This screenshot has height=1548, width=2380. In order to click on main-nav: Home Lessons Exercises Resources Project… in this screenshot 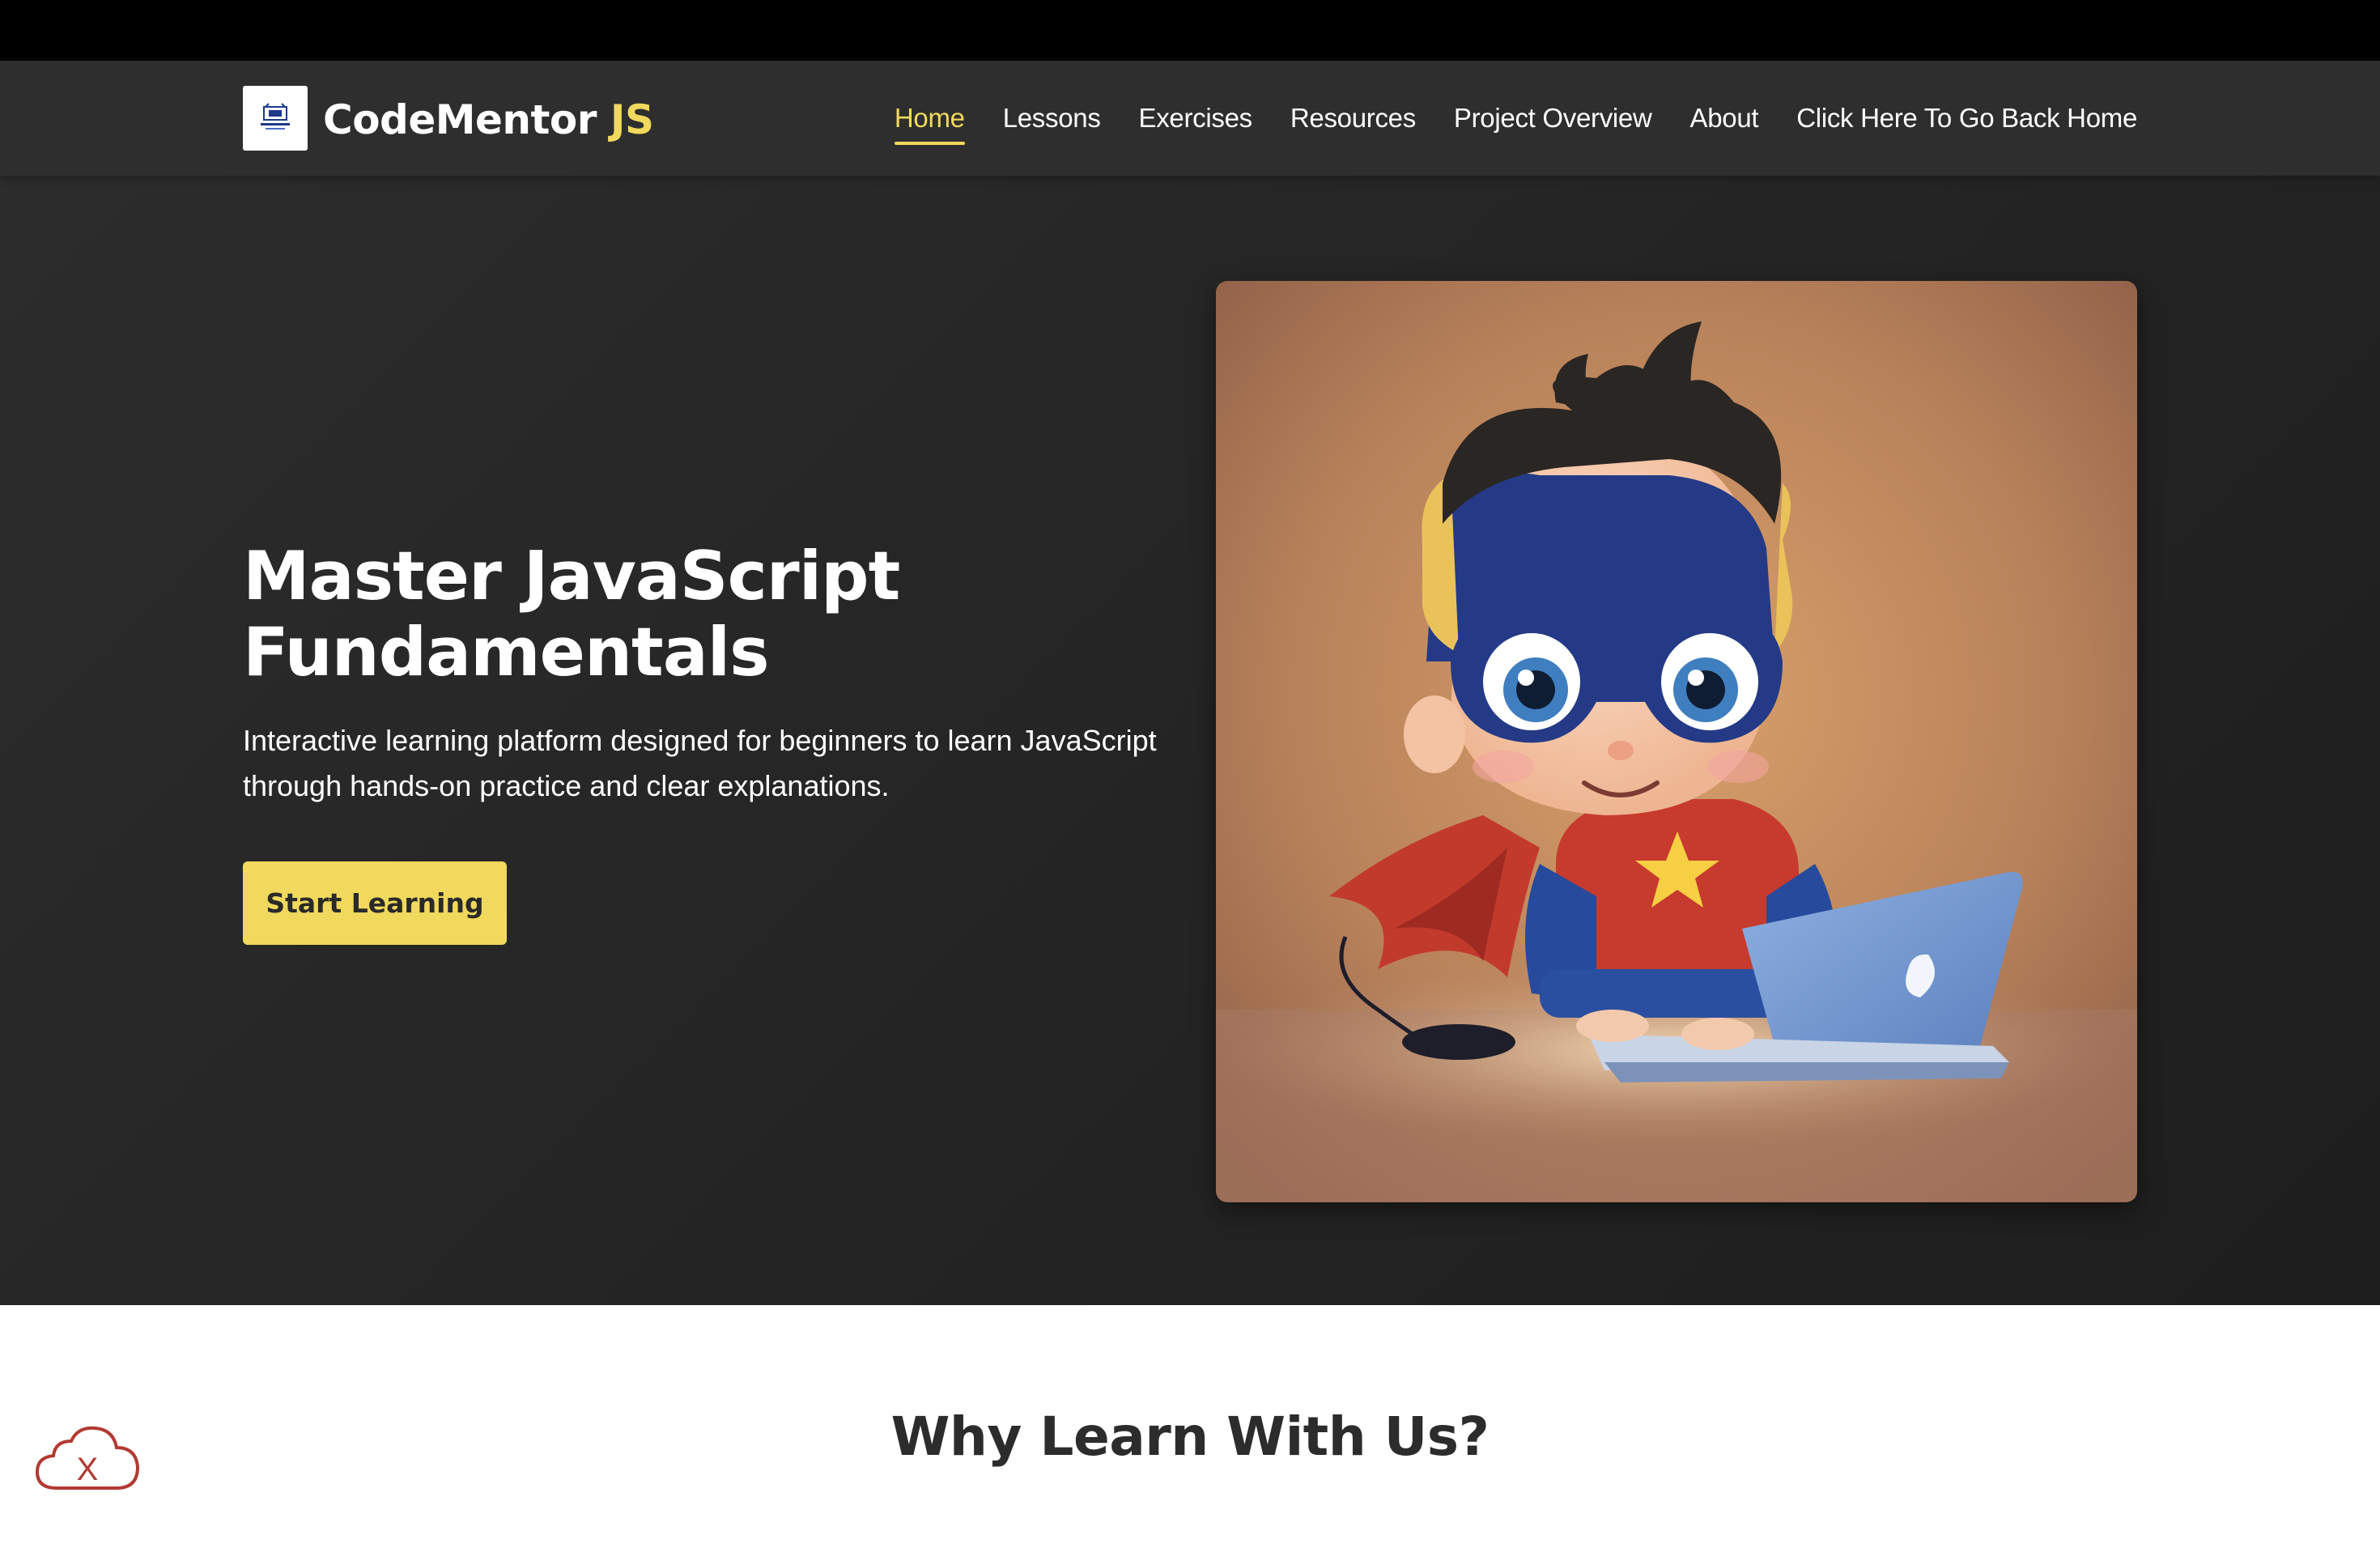, I will do `click(1516, 118)`.